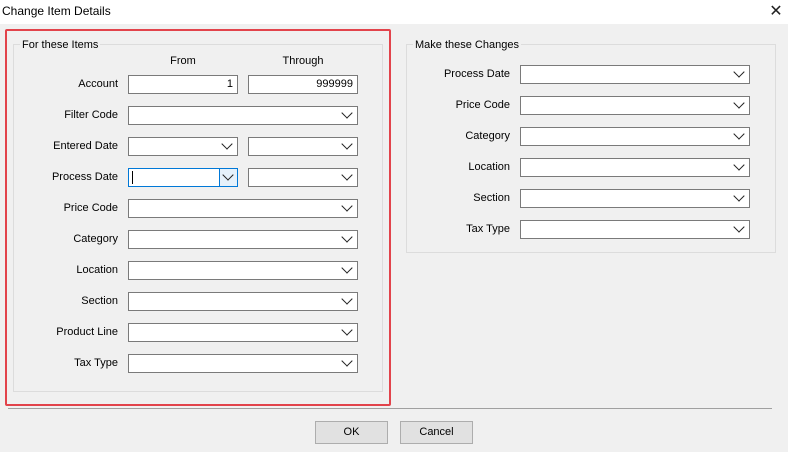 This screenshot has width=788, height=452. I want to click on change-tax-type-label: Tax Type, so click(488, 229).